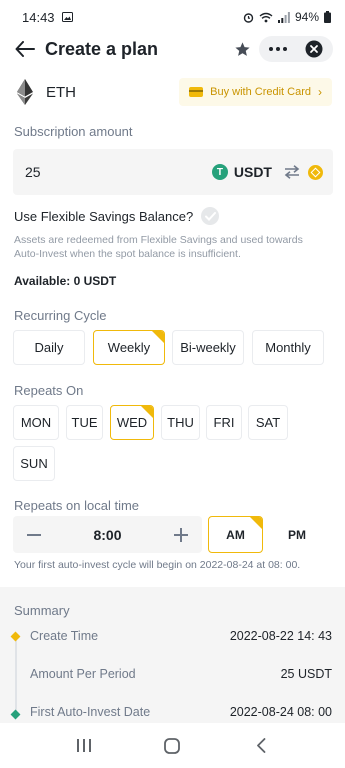  Describe the element at coordinates (104, 216) in the screenshot. I see `flexible-savings-question: Use Flexible Savings Balance?` at that location.